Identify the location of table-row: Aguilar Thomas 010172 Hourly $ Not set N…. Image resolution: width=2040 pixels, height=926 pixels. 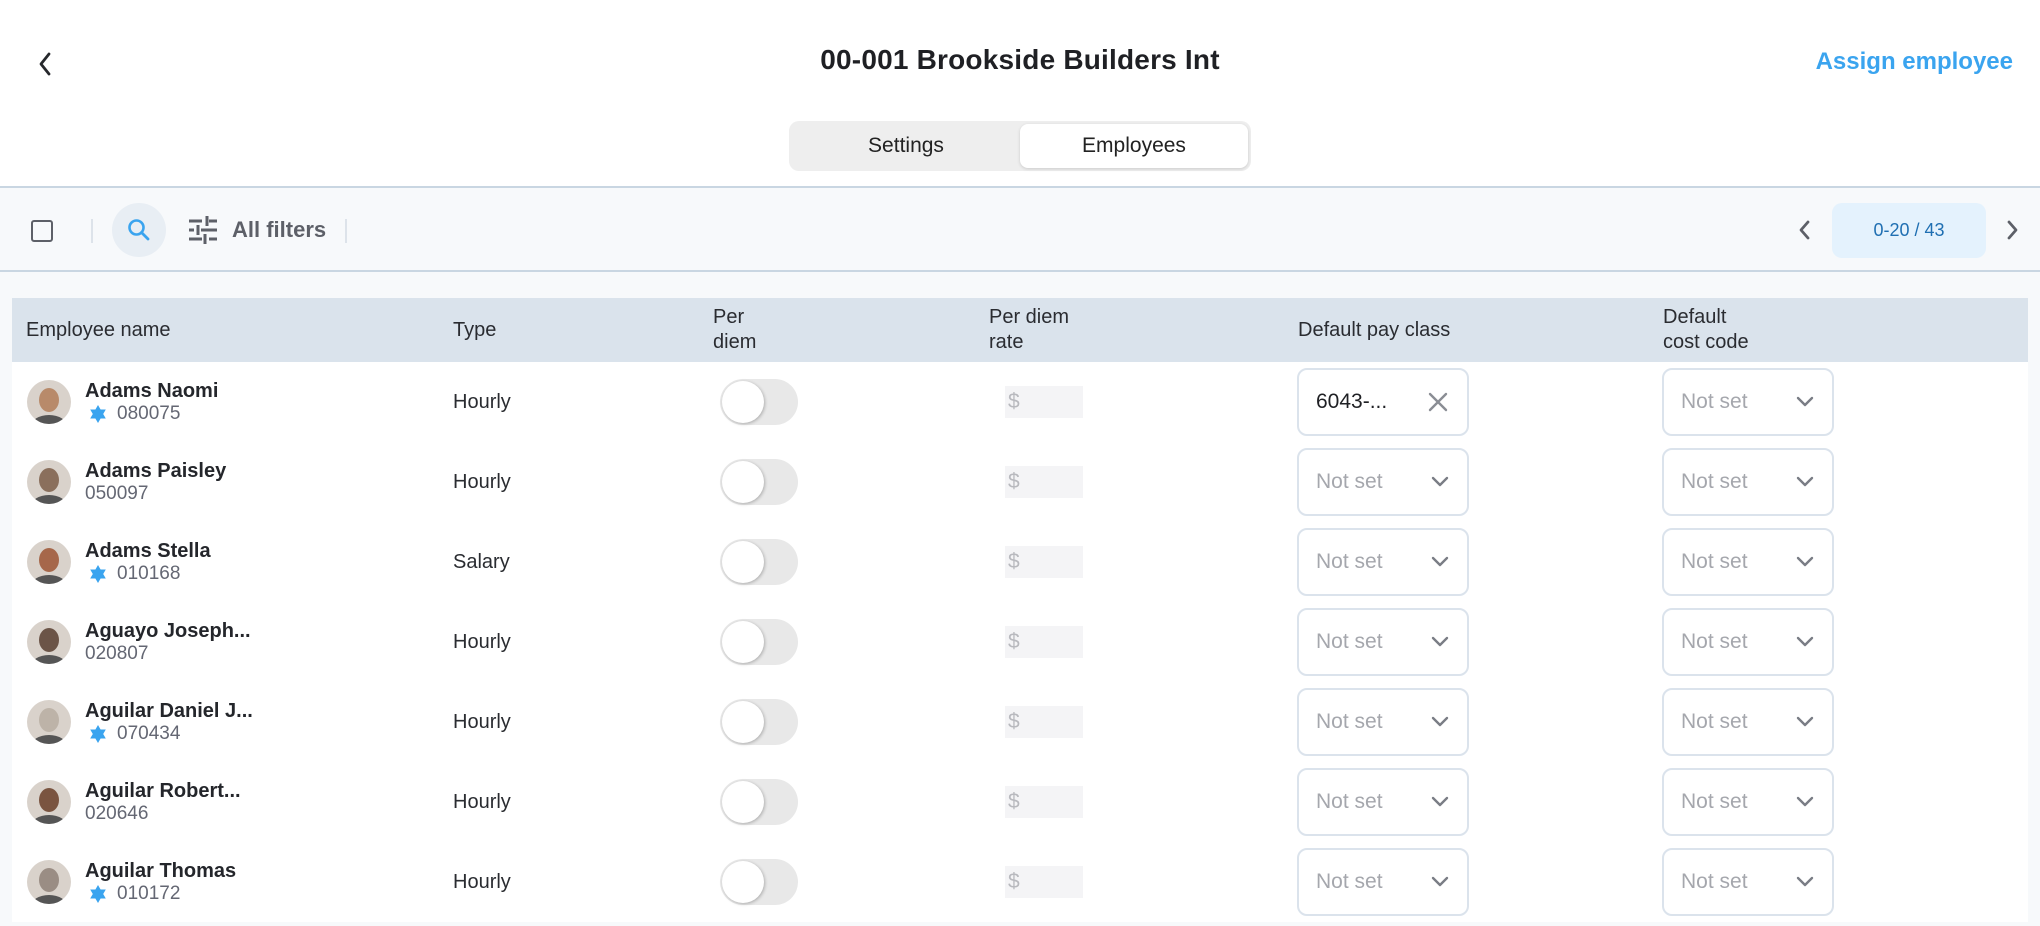
(1020, 882).